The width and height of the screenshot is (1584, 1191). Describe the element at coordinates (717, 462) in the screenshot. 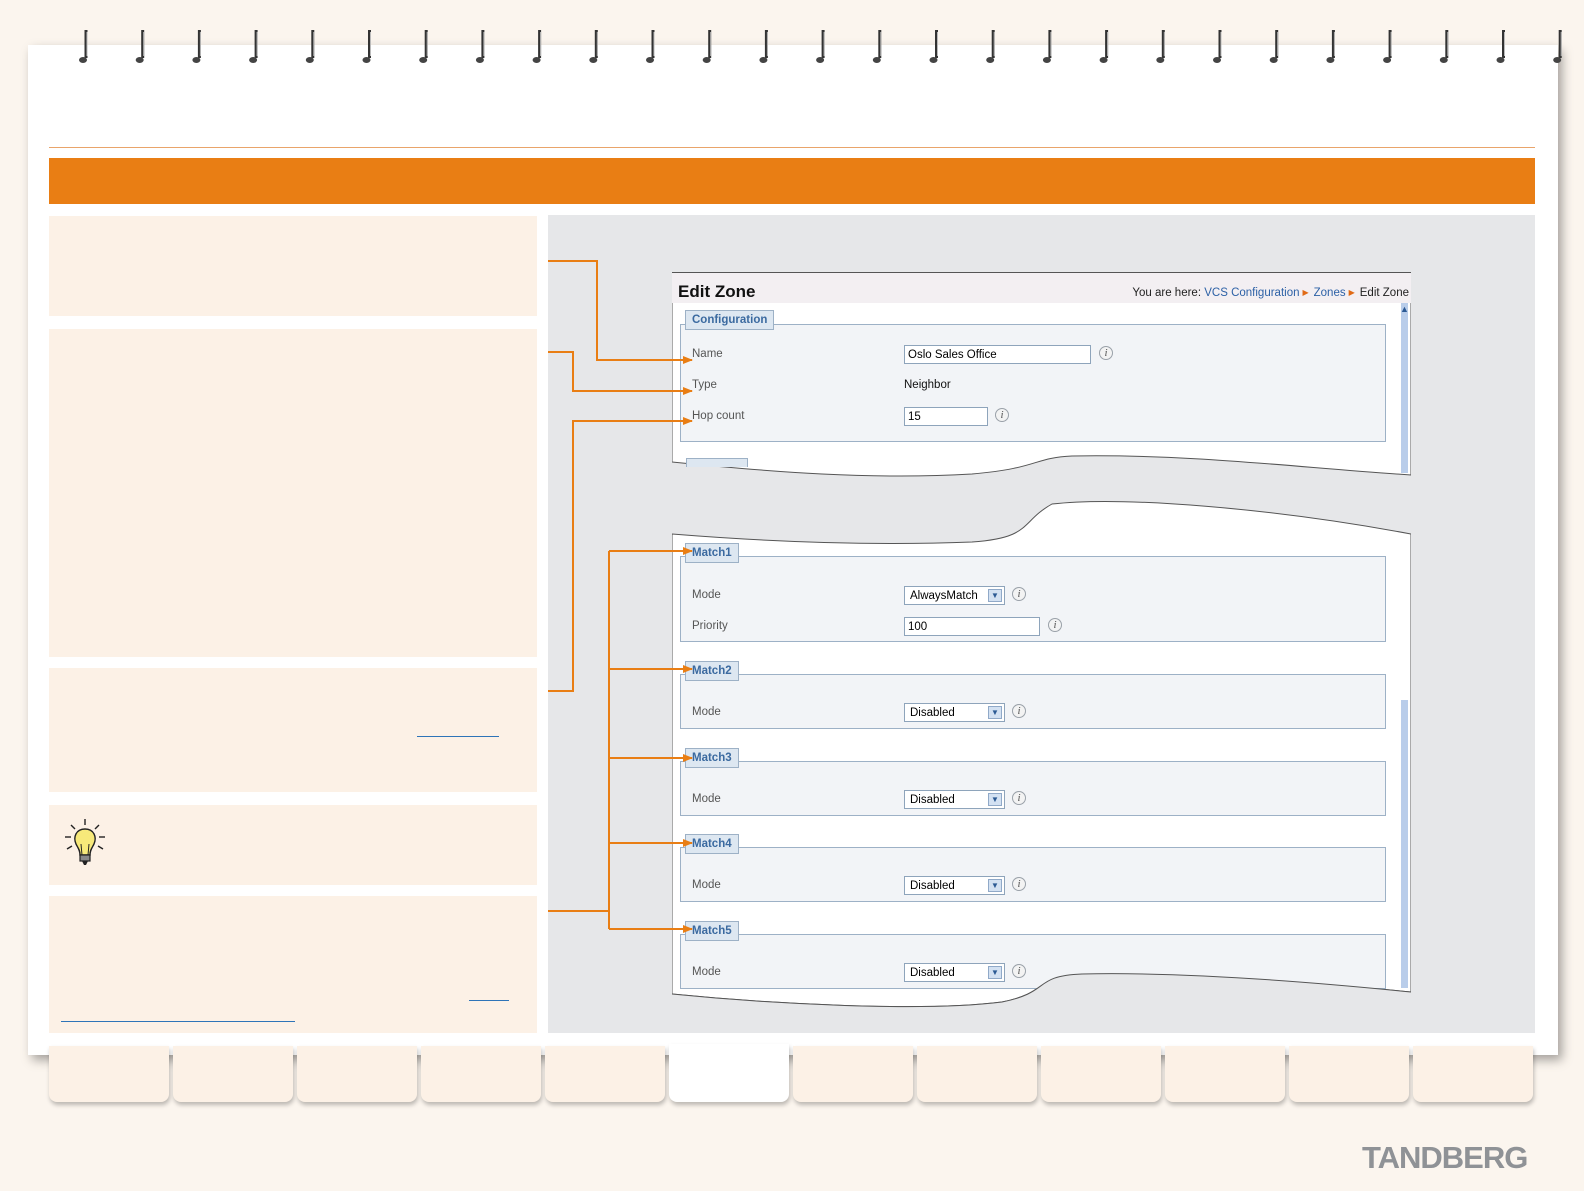

I see `next-legend-fragment` at that location.